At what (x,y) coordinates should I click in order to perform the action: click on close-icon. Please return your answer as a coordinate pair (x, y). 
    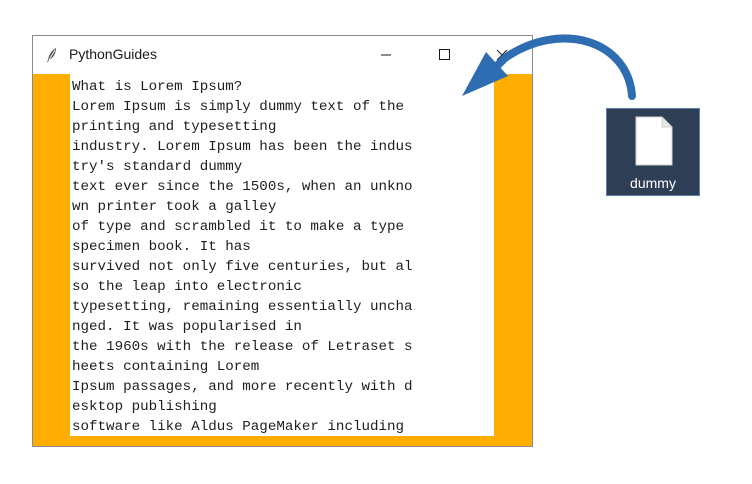
    Looking at the image, I should click on (502, 55).